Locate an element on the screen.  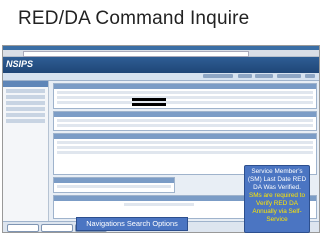
navigation-label: Navigations Search Options is located at coordinates (132, 224).